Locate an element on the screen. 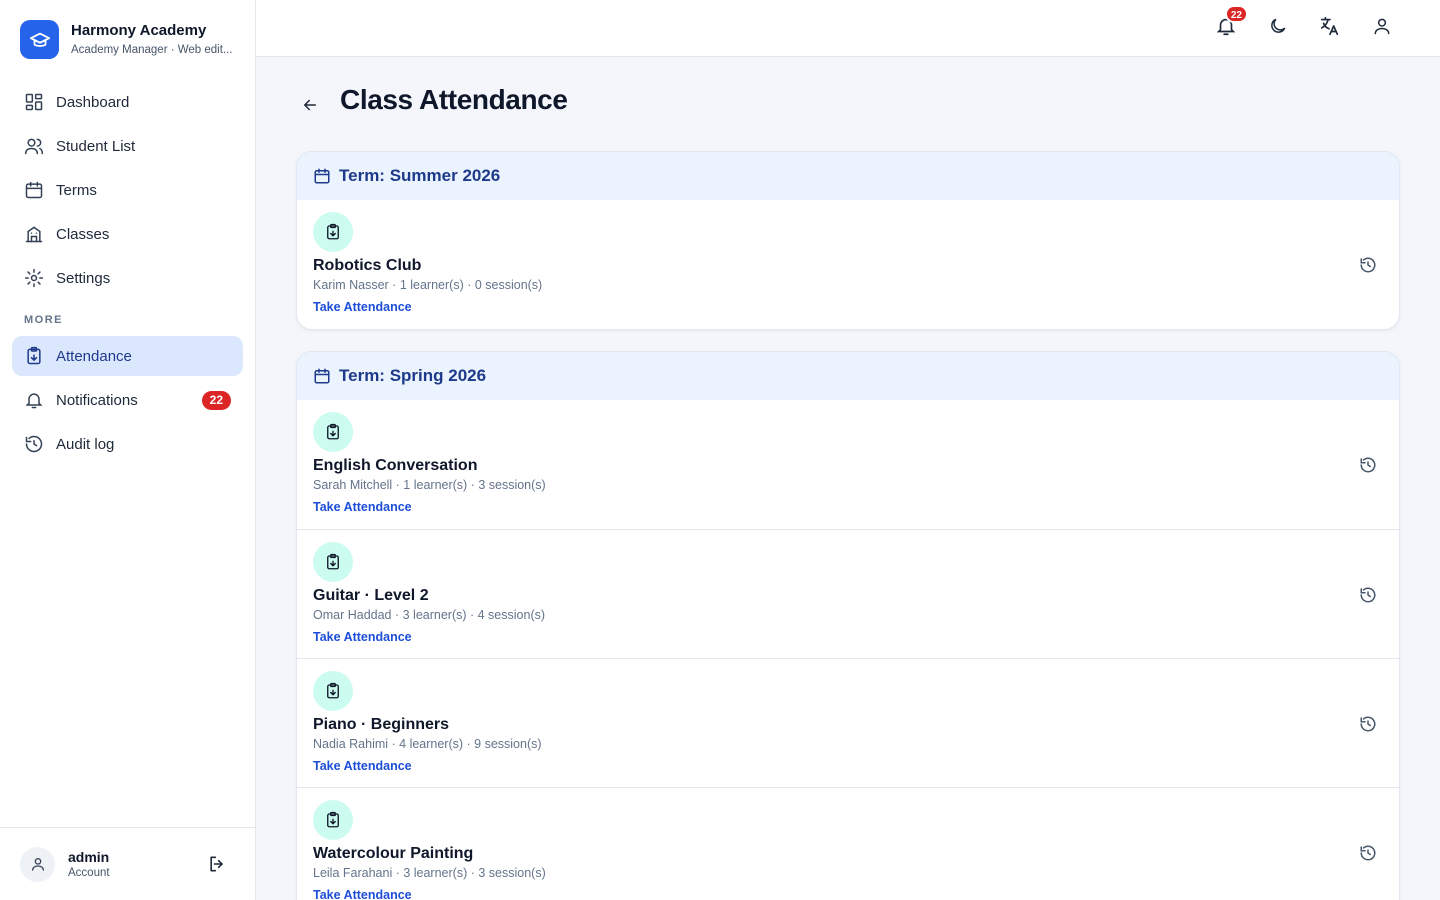 The height and width of the screenshot is (900, 1440). graduation-cap-icon is located at coordinates (39, 39).